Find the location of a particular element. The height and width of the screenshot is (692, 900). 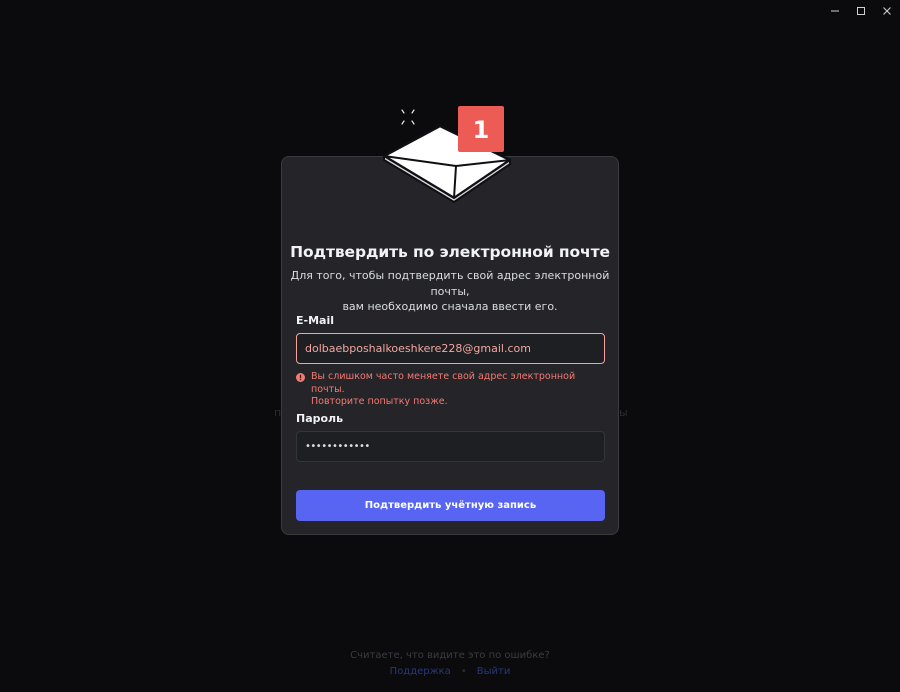

sparkle-icon is located at coordinates (408, 117).